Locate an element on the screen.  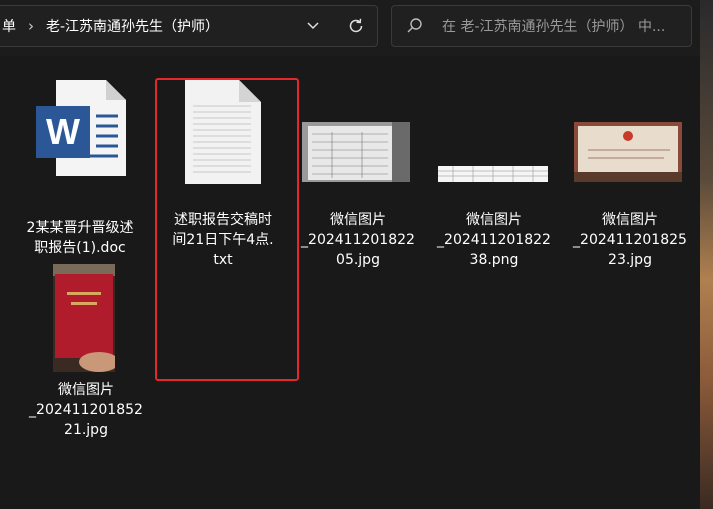
file-name-line: _202411201852 is located at coordinates (86, 410).